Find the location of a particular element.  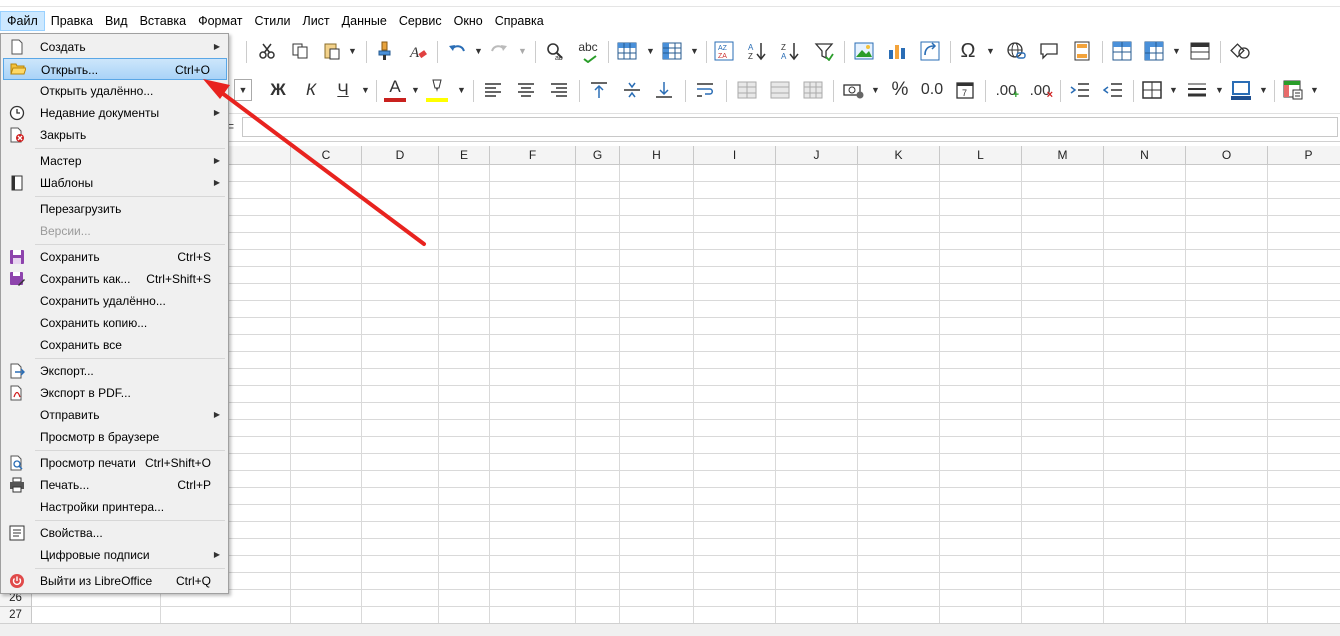

borders-icon is located at coordinates (1152, 90).